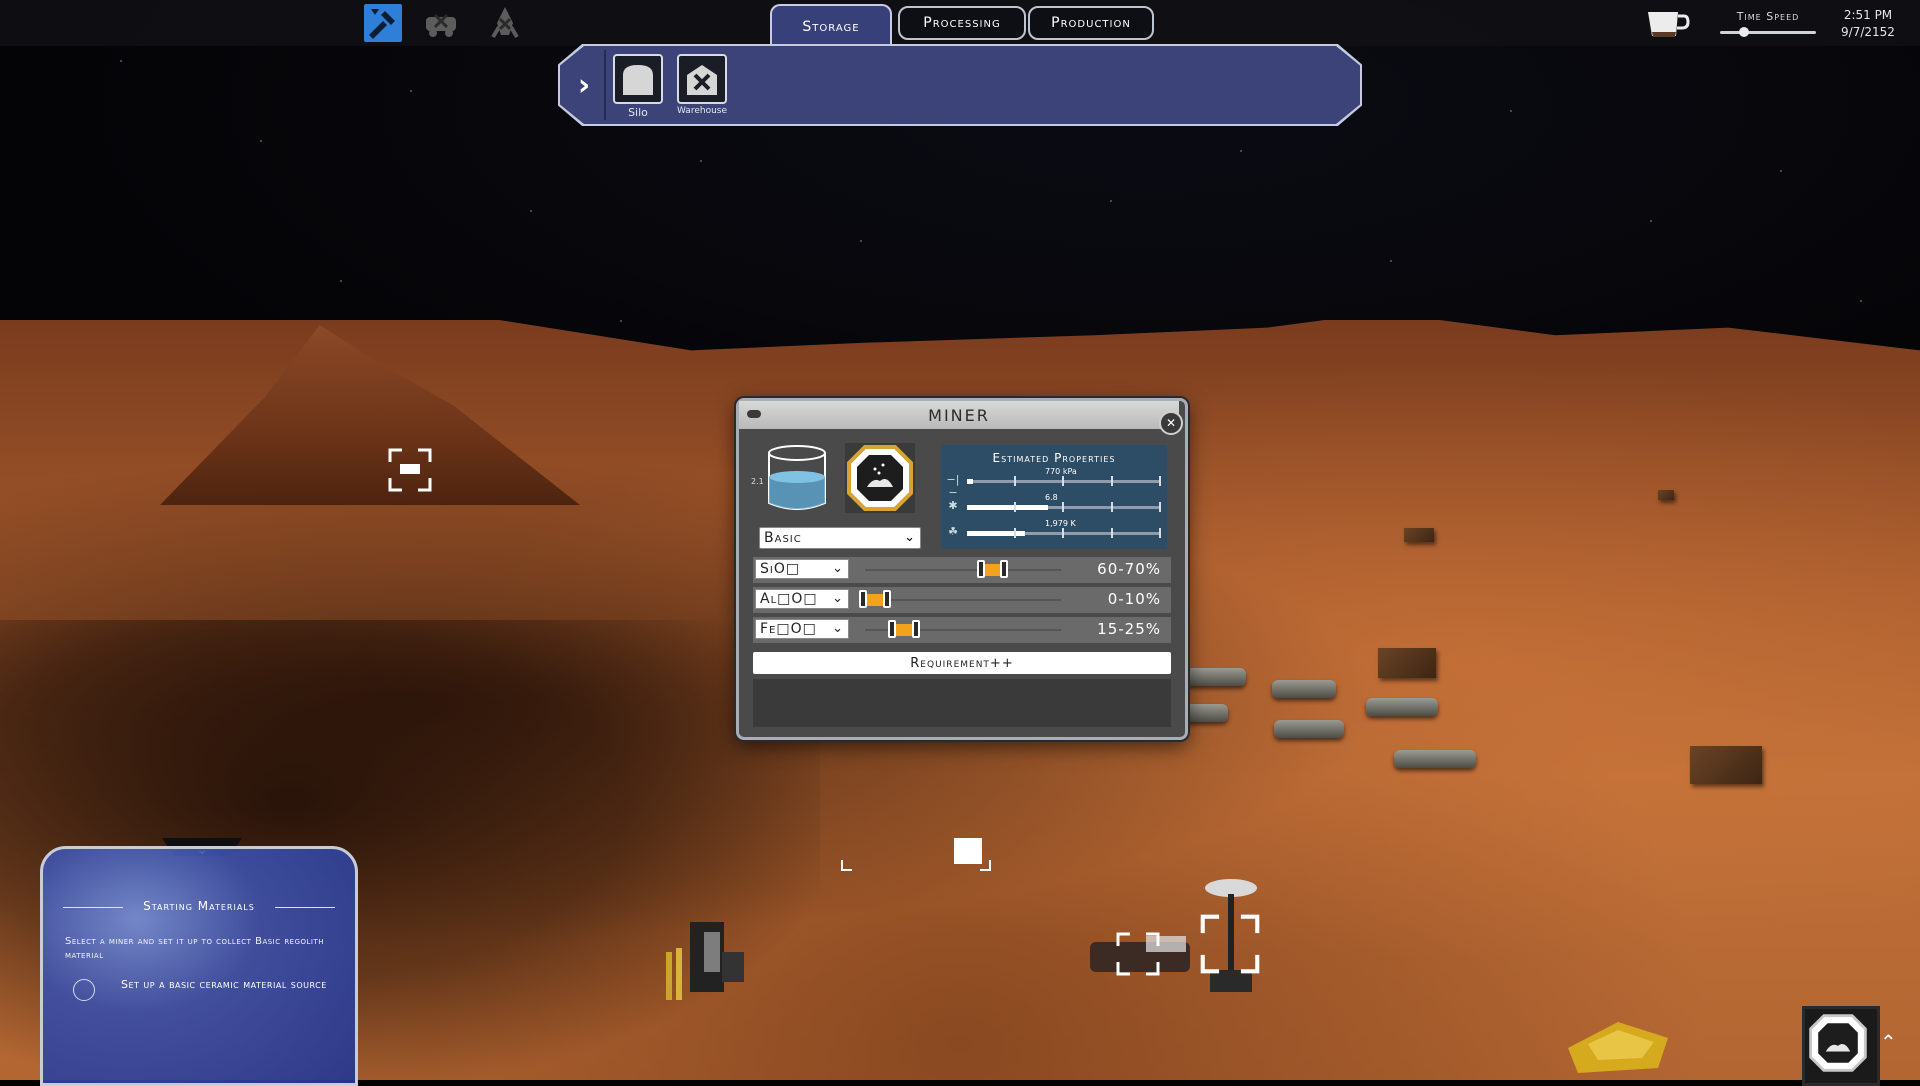 This screenshot has width=1920, height=1086. I want to click on property-pressure: −|− 770 kPa, so click(1054, 483).